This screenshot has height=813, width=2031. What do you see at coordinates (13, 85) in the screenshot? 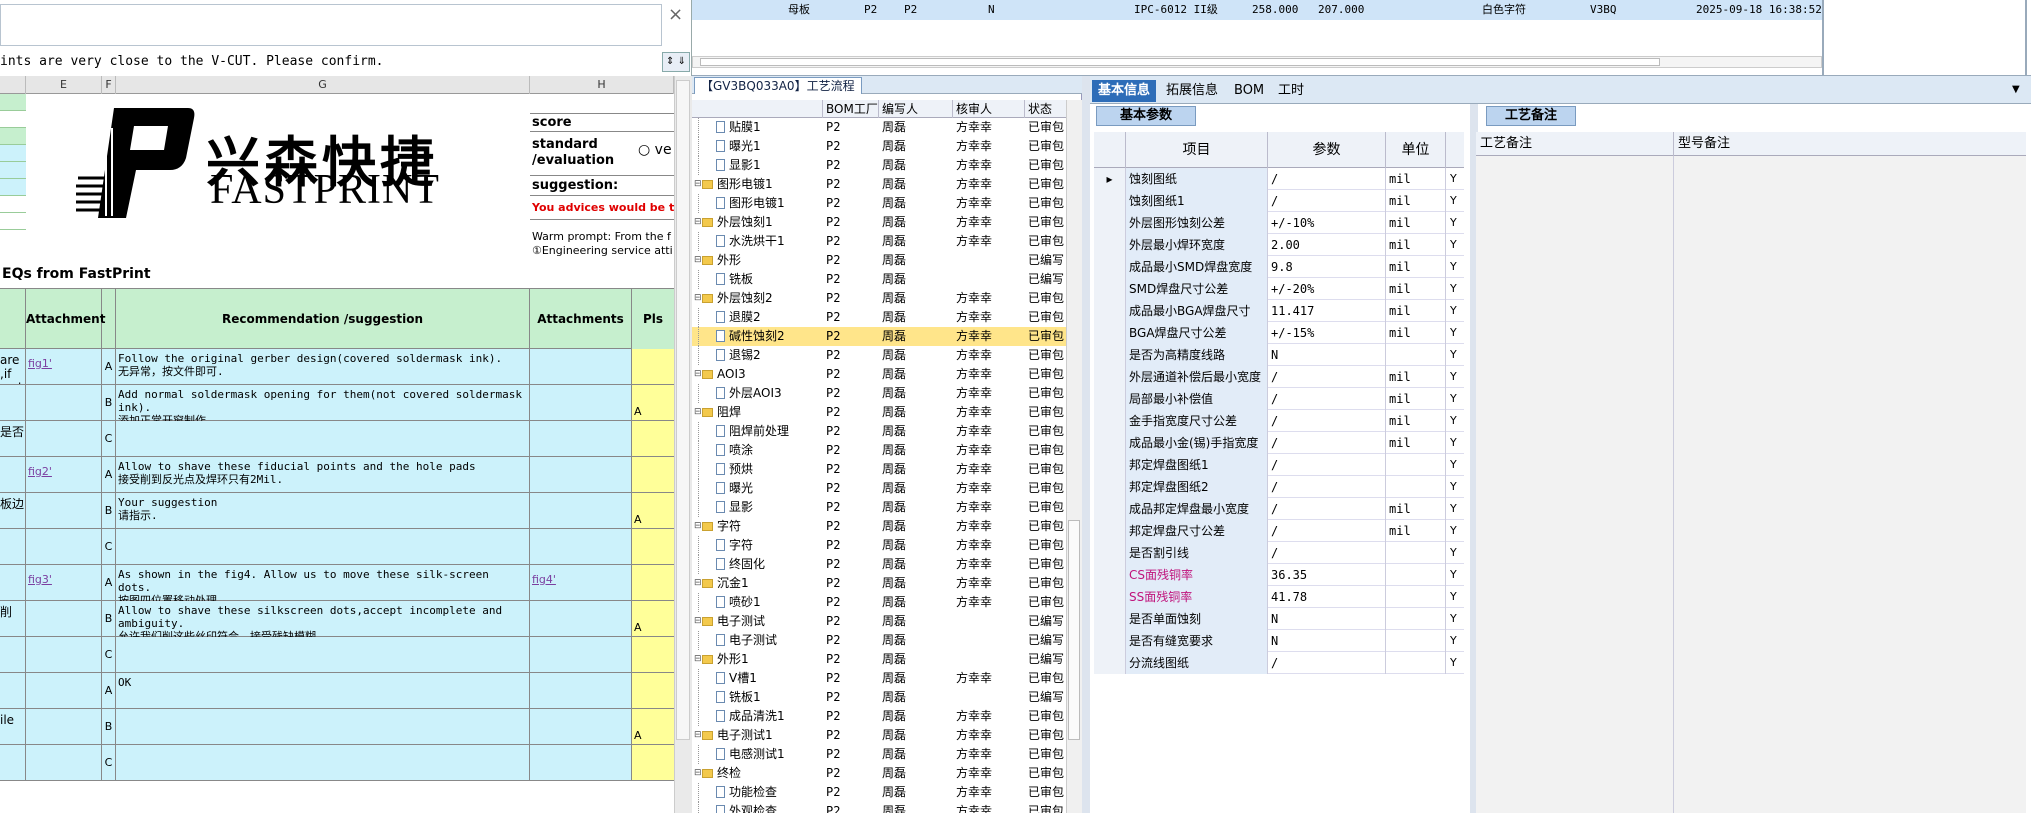
I see `column-header-d` at bounding box center [13, 85].